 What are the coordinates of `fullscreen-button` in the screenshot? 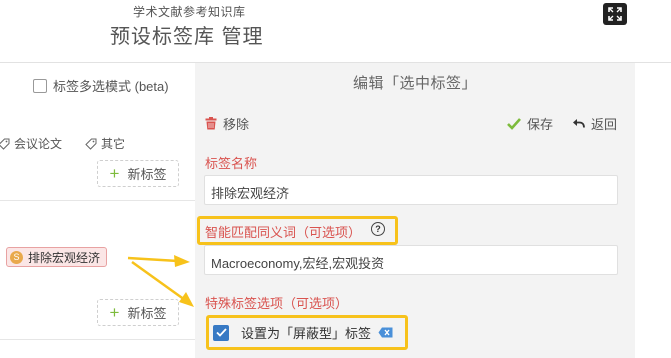 It's located at (615, 14).